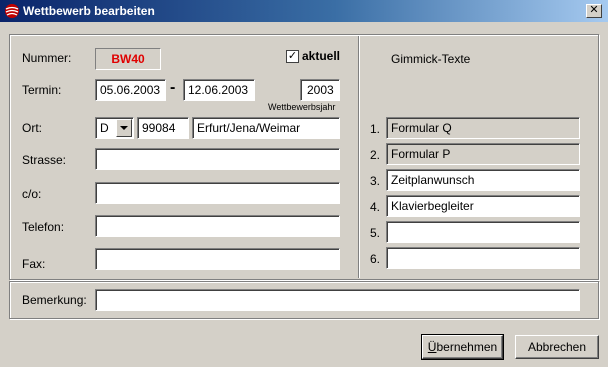 The image size is (608, 367). I want to click on app-logo-icon, so click(12, 11).